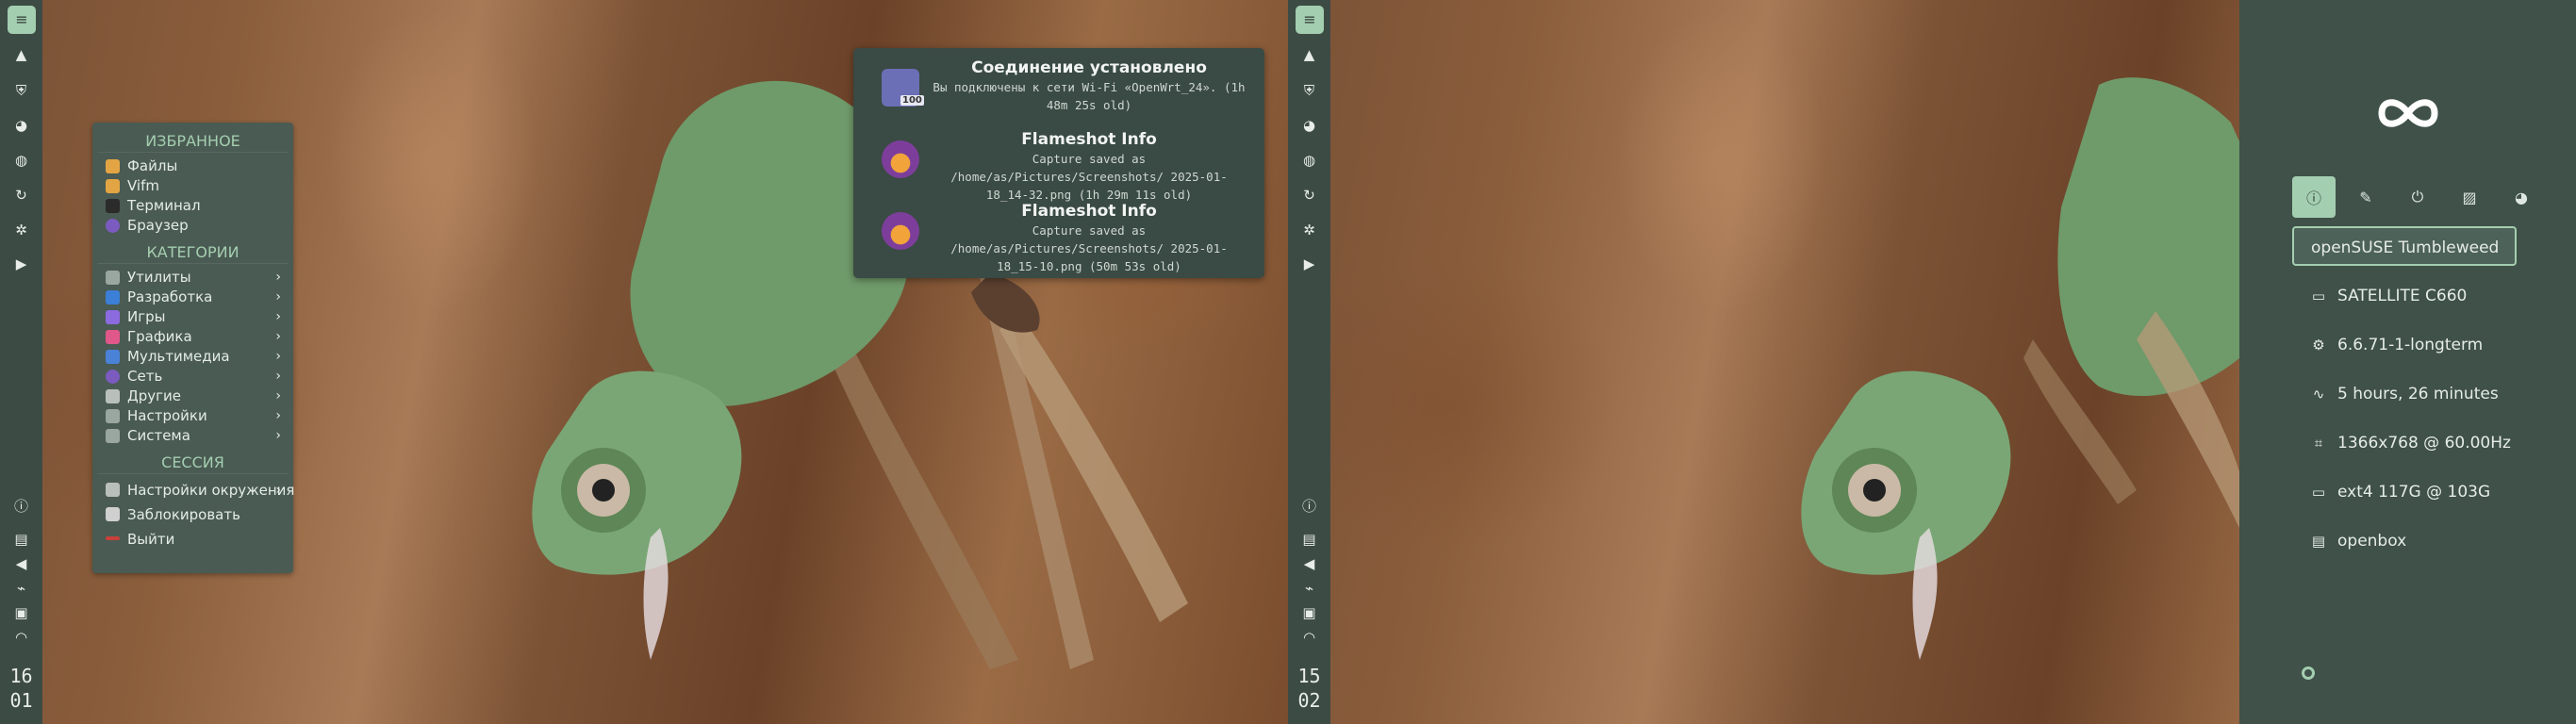 The width and height of the screenshot is (2576, 724). I want to click on menu-item-terminal: Терминал, so click(193, 206).